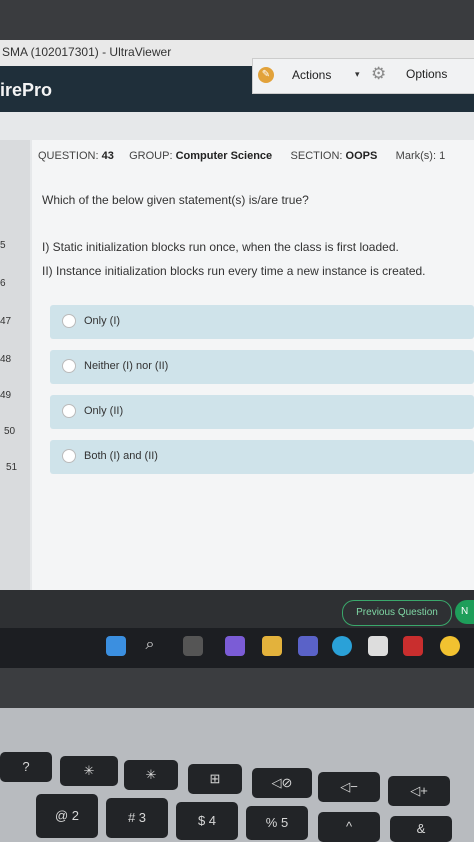 The image size is (474, 842). What do you see at coordinates (272, 646) in the screenshot?
I see `file-explorer-icon` at bounding box center [272, 646].